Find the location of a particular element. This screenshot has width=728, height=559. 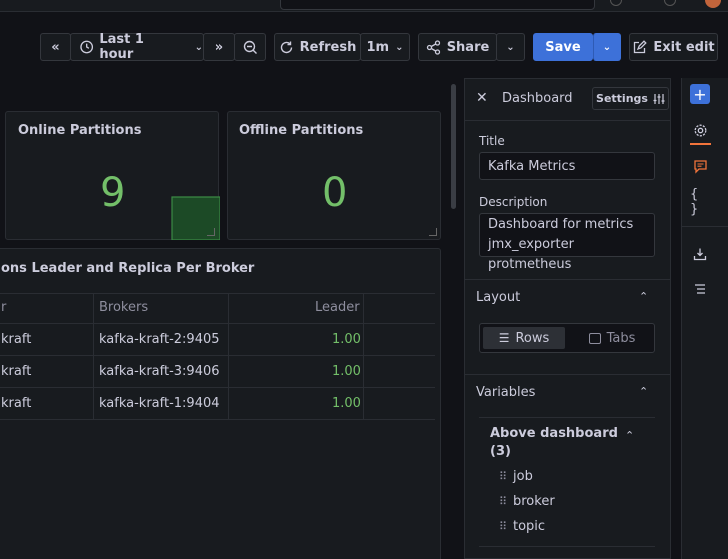

exit-edit-button: Exit edit is located at coordinates (673, 47).